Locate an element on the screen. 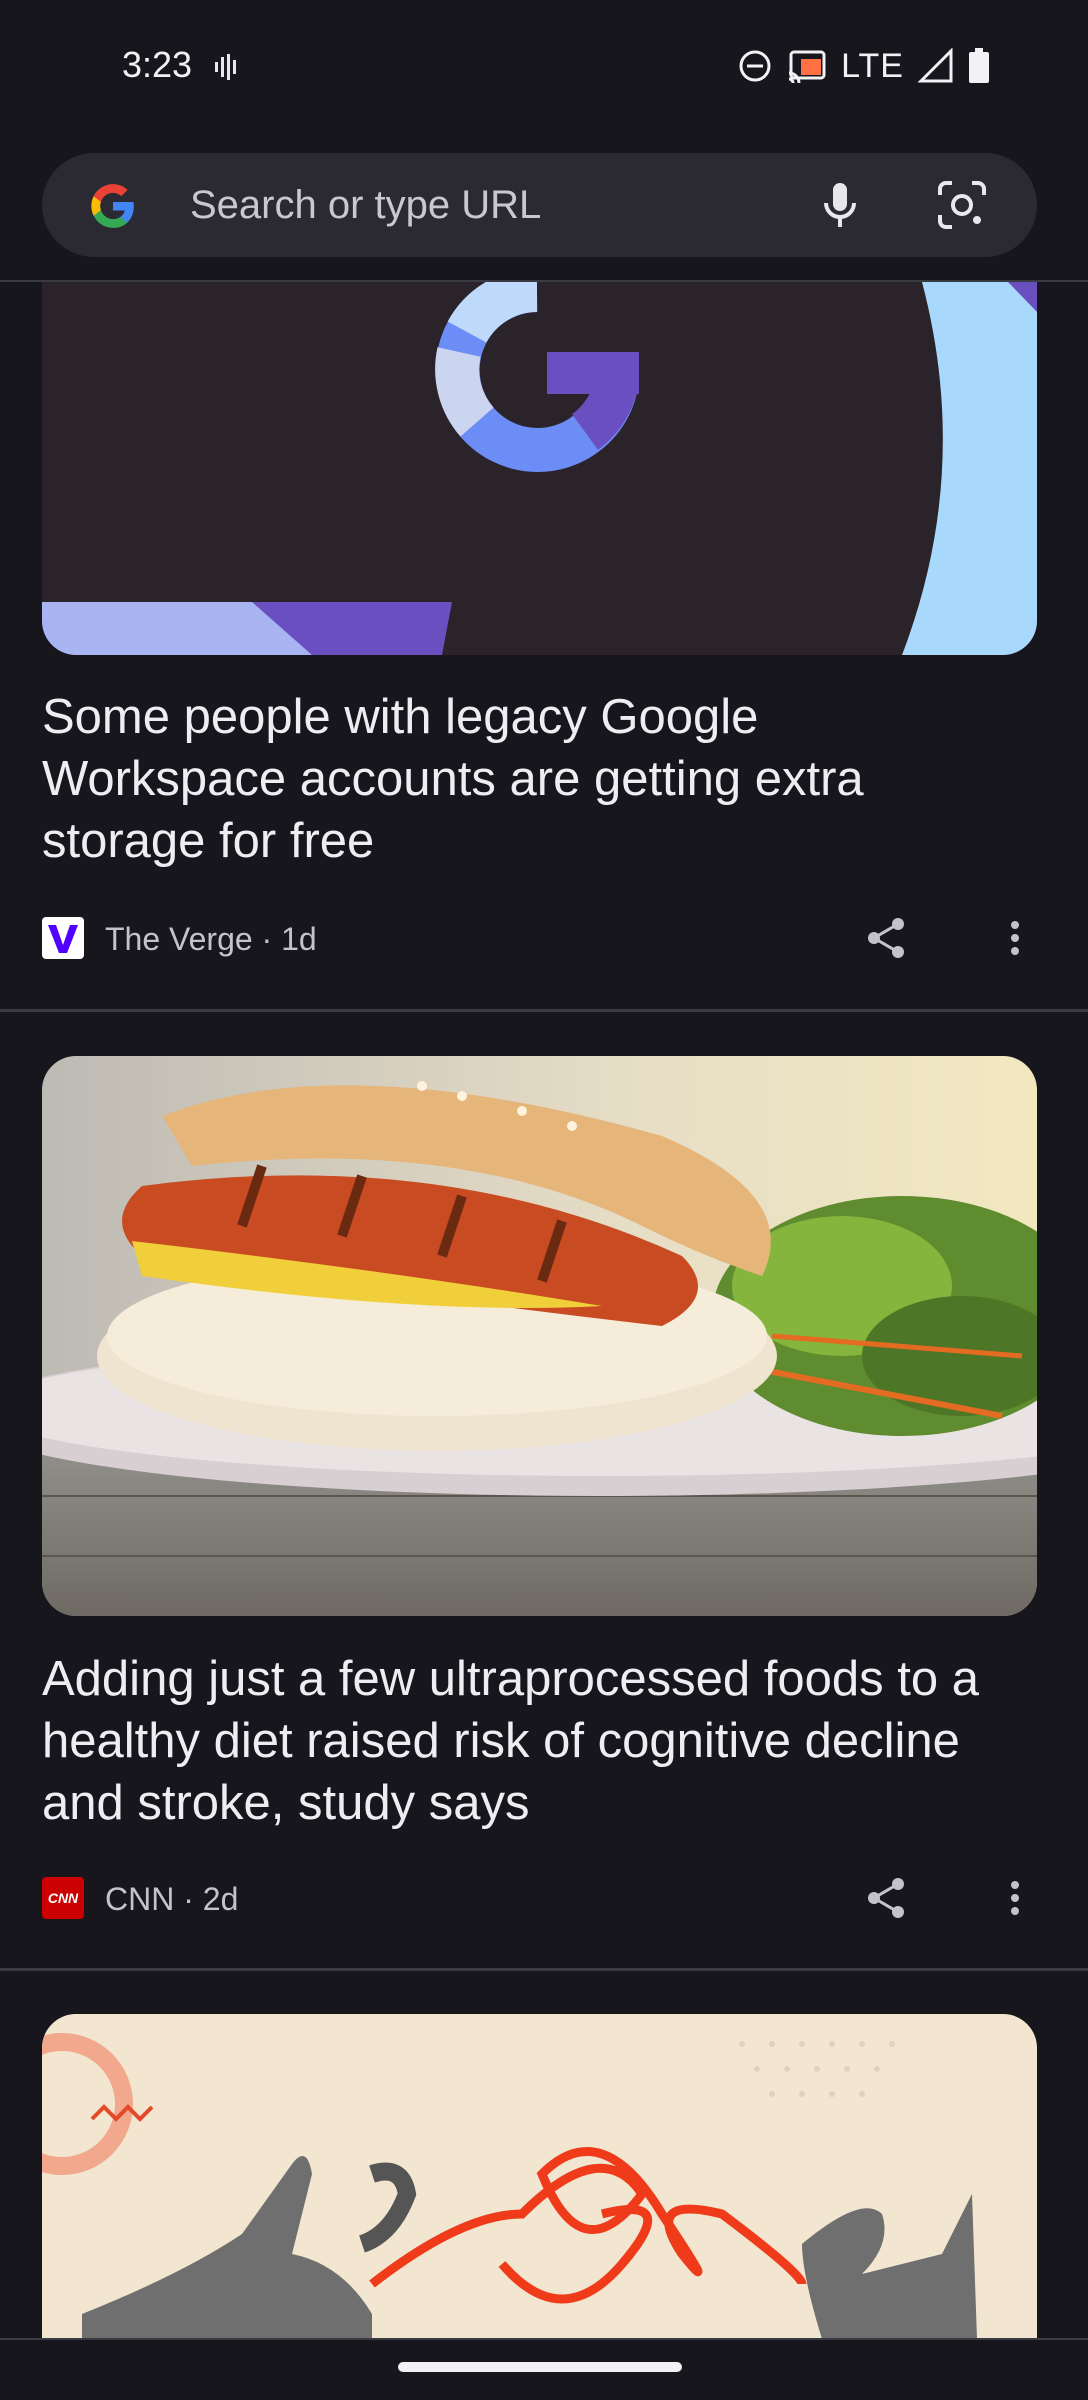 Image resolution: width=1088 pixels, height=2400 pixels. network-type: LTE is located at coordinates (872, 65).